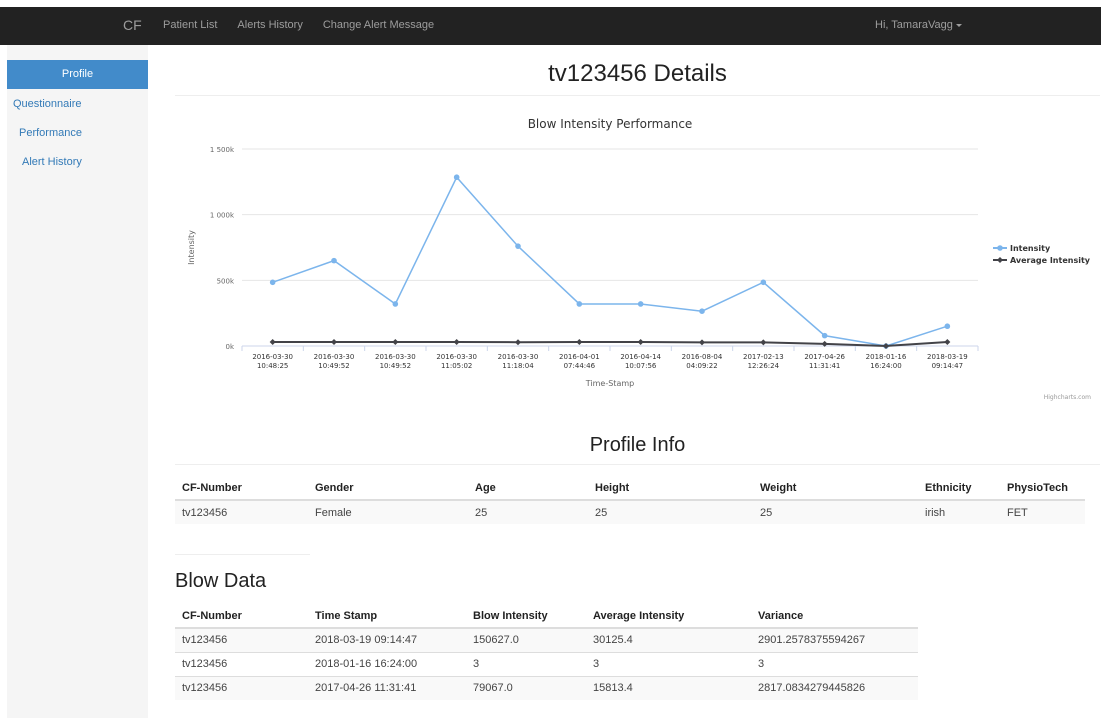 This screenshot has height=718, width=1101. What do you see at coordinates (190, 25) in the screenshot?
I see `nav-patient-list: Patient List` at bounding box center [190, 25].